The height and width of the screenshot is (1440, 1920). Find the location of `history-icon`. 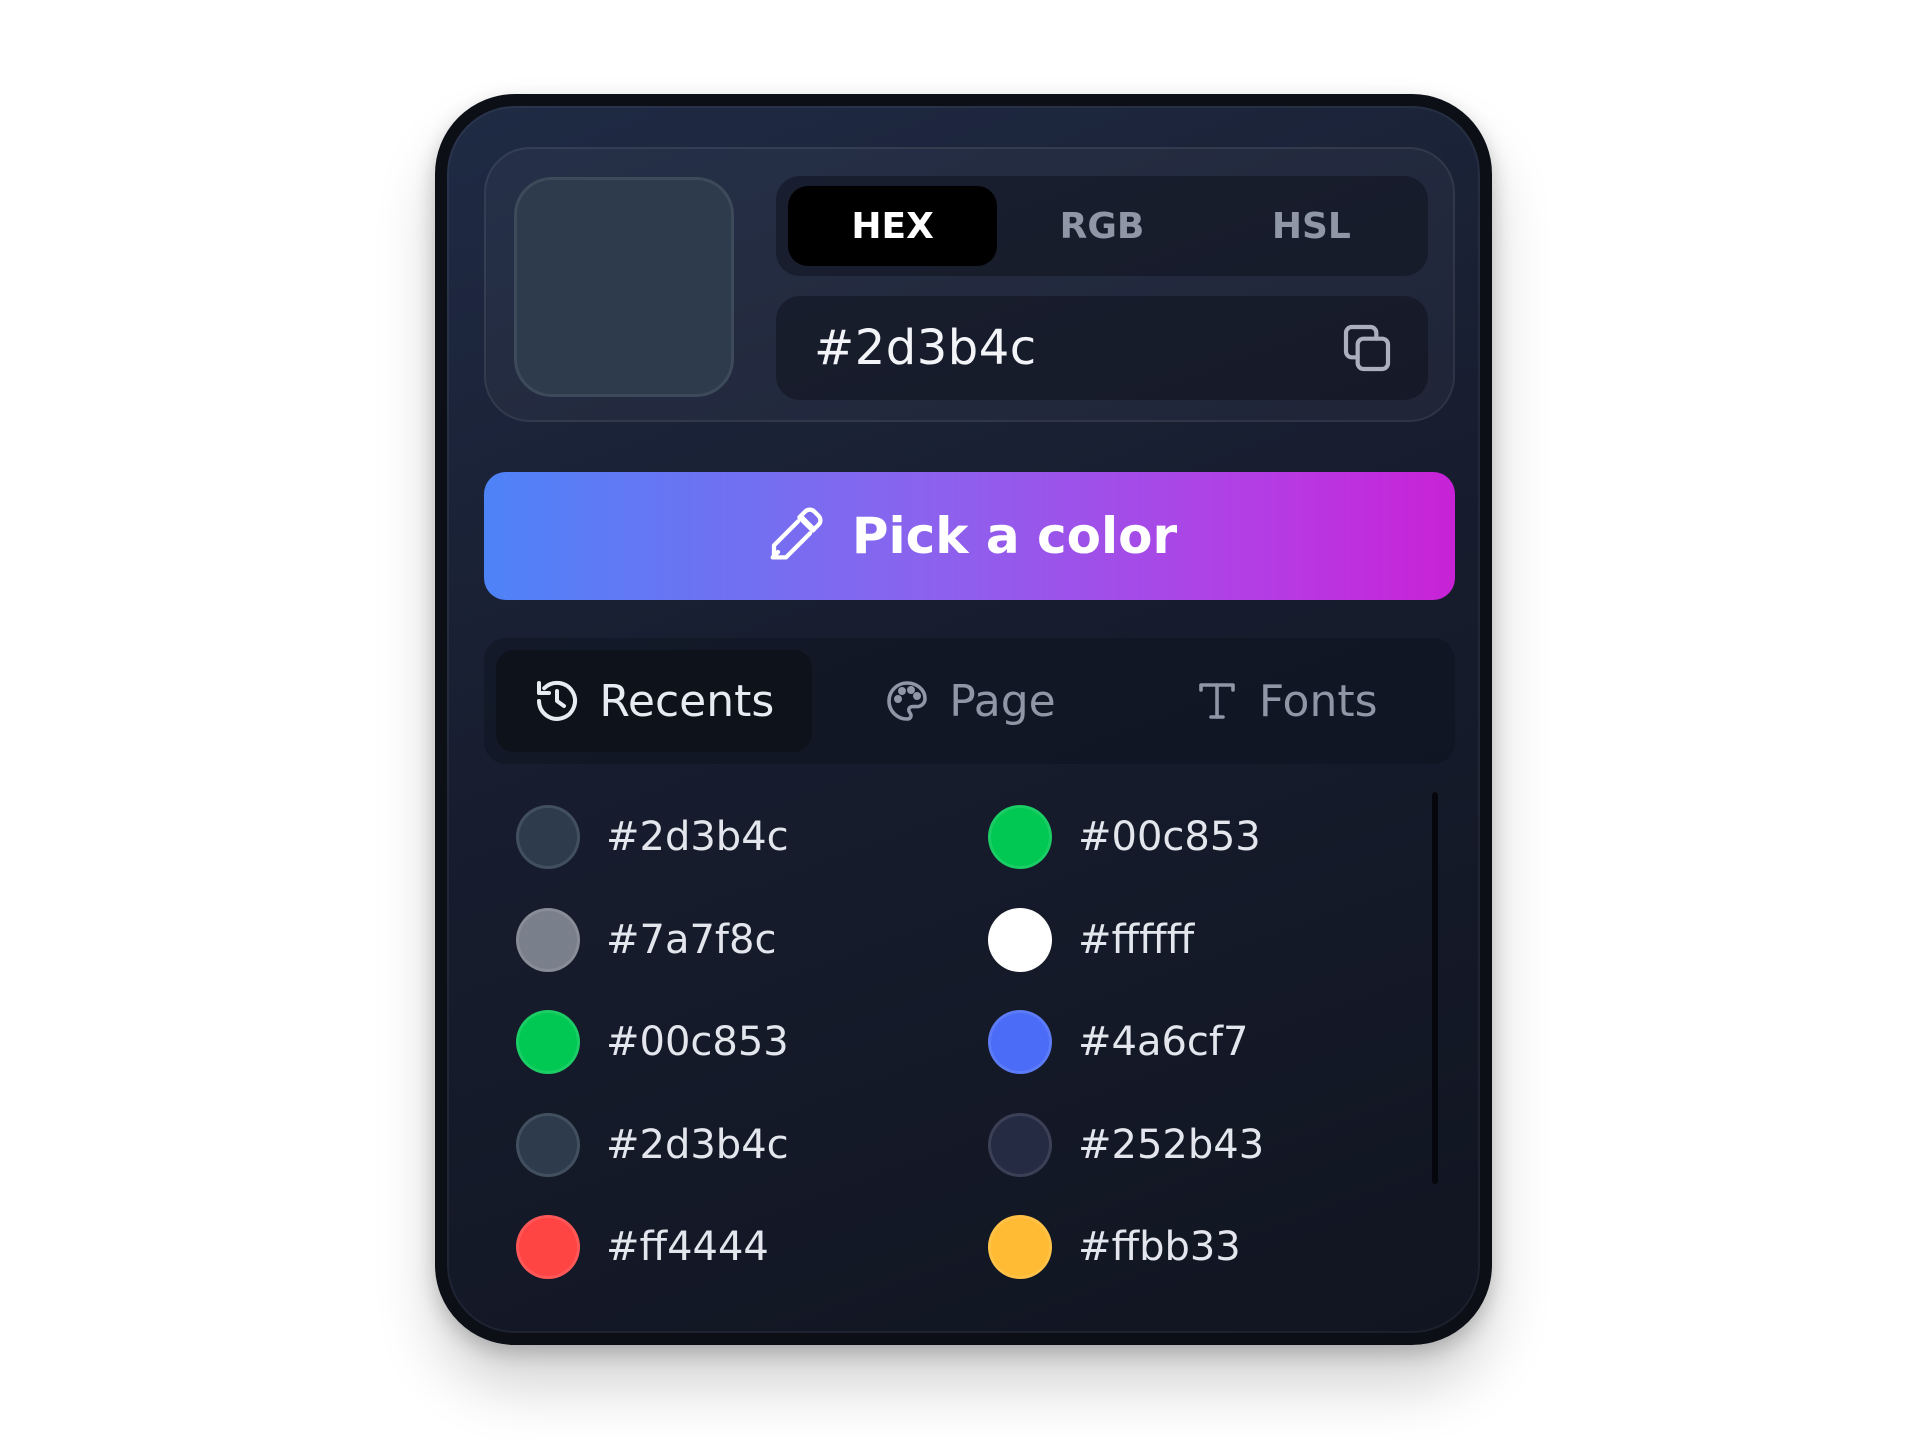

history-icon is located at coordinates (557, 700).